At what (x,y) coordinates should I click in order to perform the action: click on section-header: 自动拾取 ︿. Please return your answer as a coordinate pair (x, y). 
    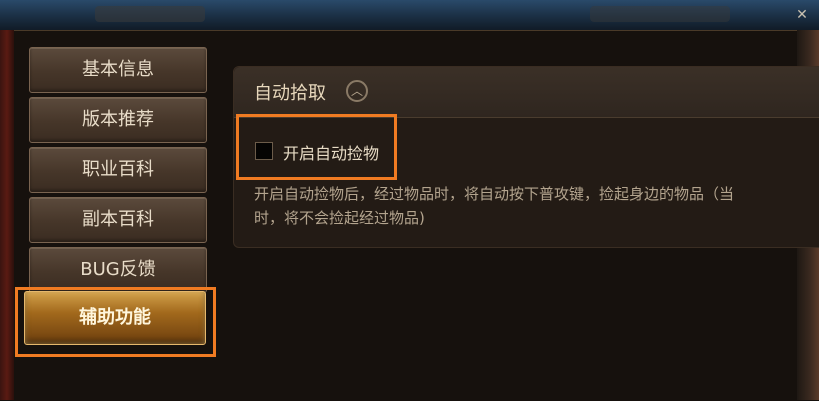
    Looking at the image, I should click on (526, 92).